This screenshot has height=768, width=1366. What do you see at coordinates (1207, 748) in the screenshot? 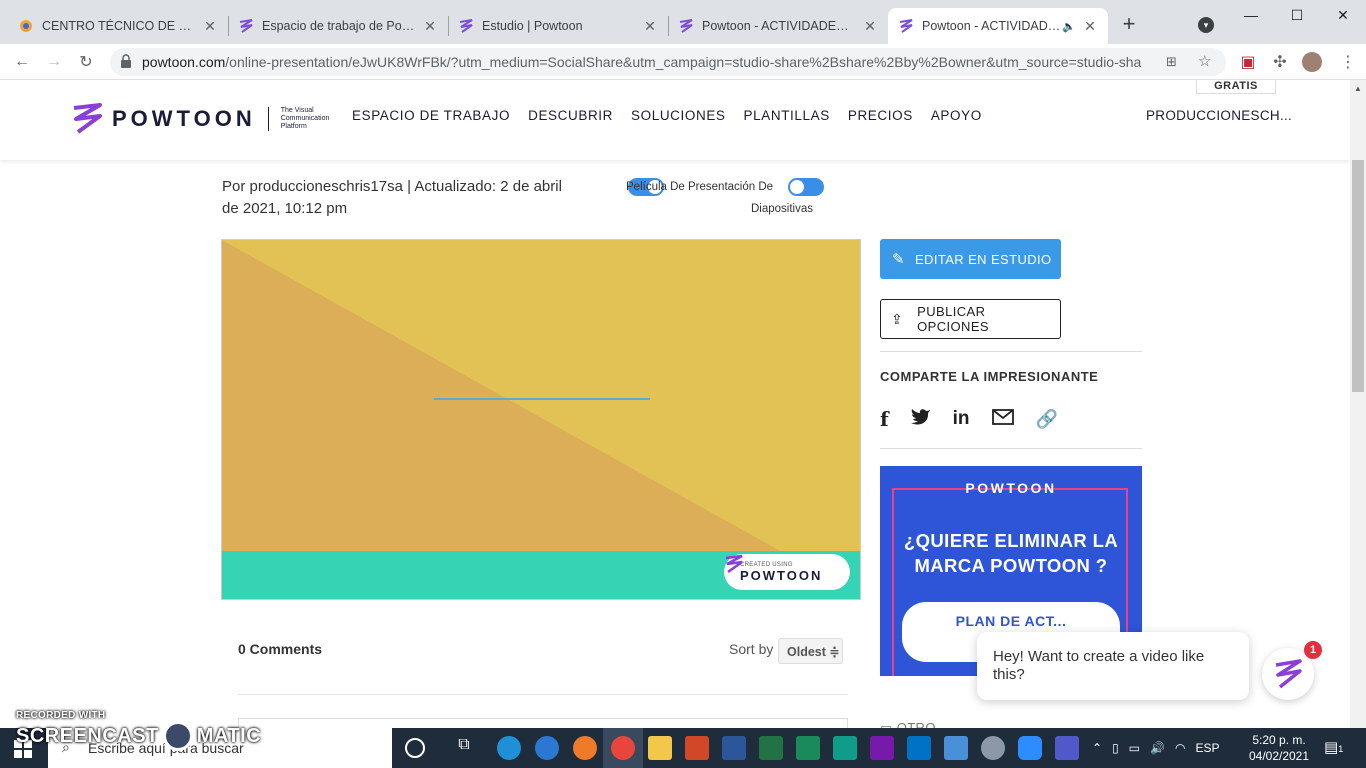
I see `language-indicator: ESP` at bounding box center [1207, 748].